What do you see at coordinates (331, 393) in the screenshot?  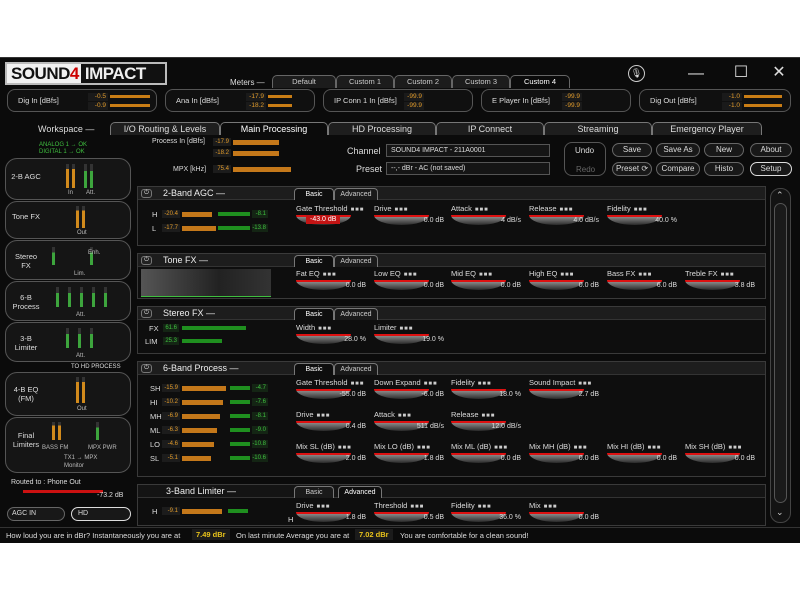 I see `gate-threshold-knob: Gate Threshold ■■■ -55.0 dB` at bounding box center [331, 393].